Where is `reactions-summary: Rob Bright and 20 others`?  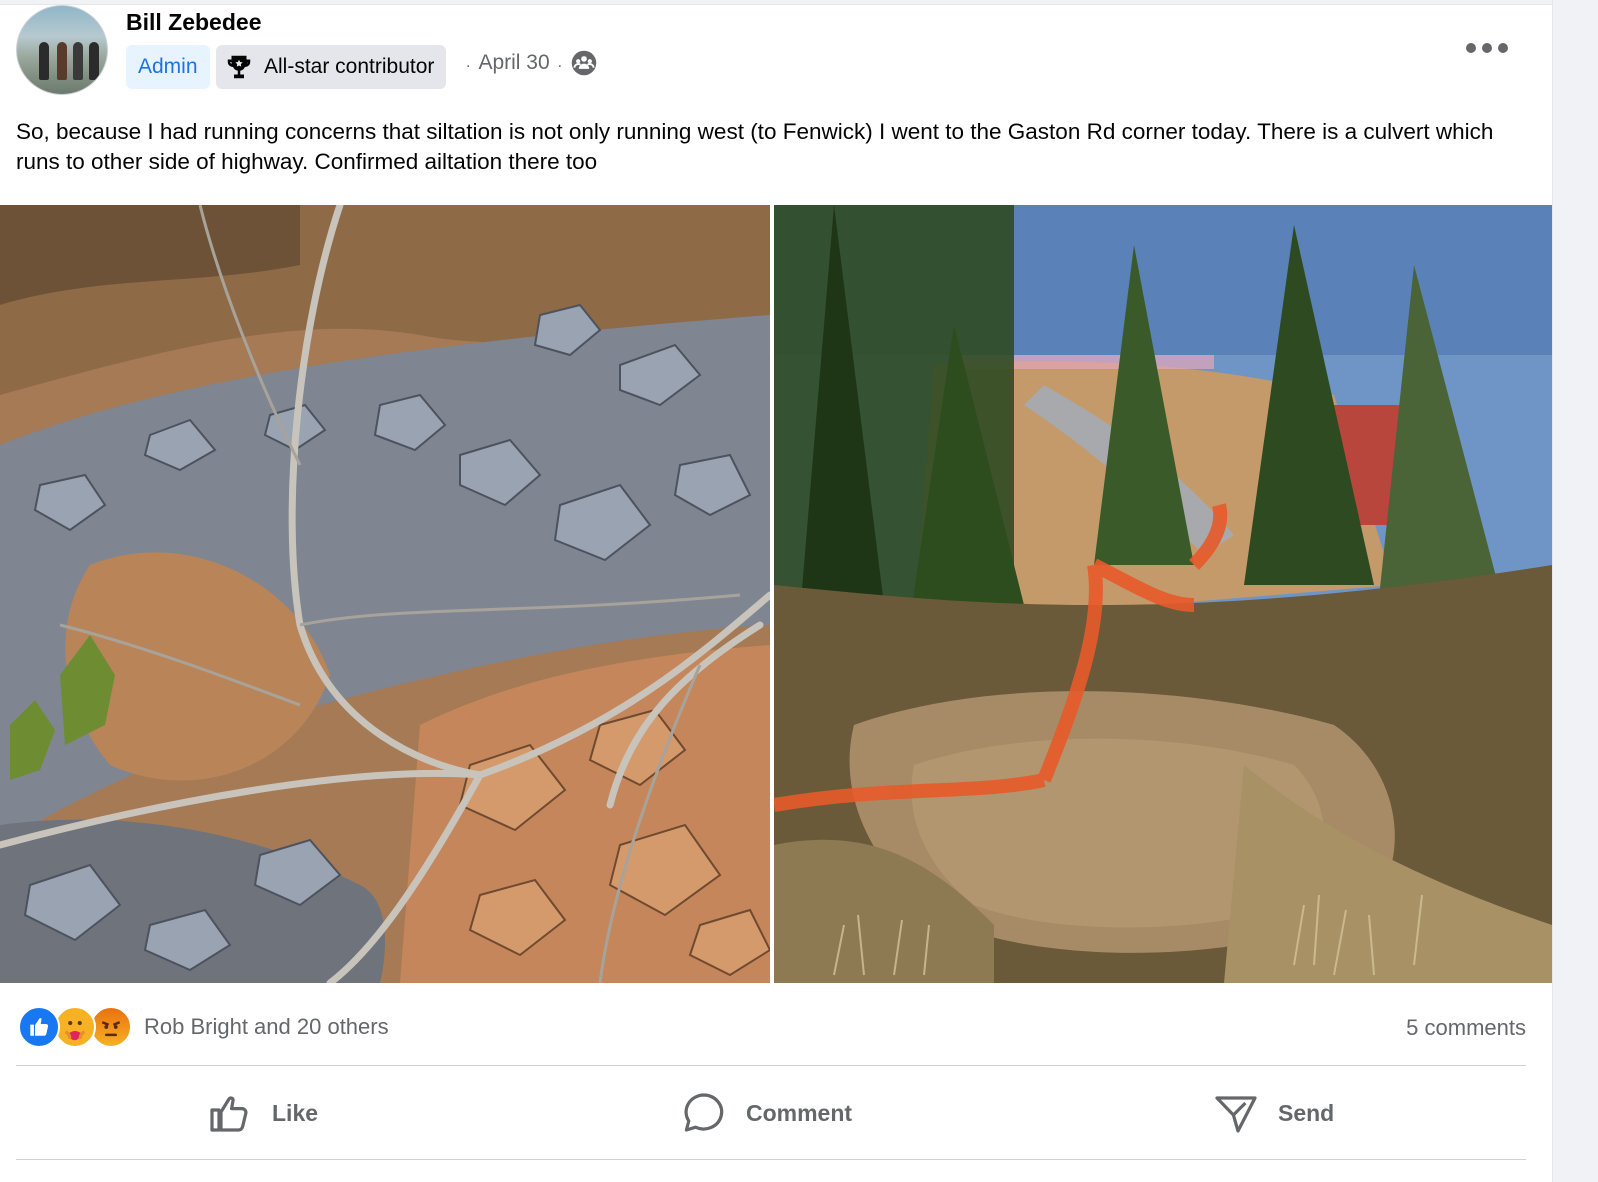 reactions-summary: Rob Bright and 20 others is located at coordinates (203, 1027).